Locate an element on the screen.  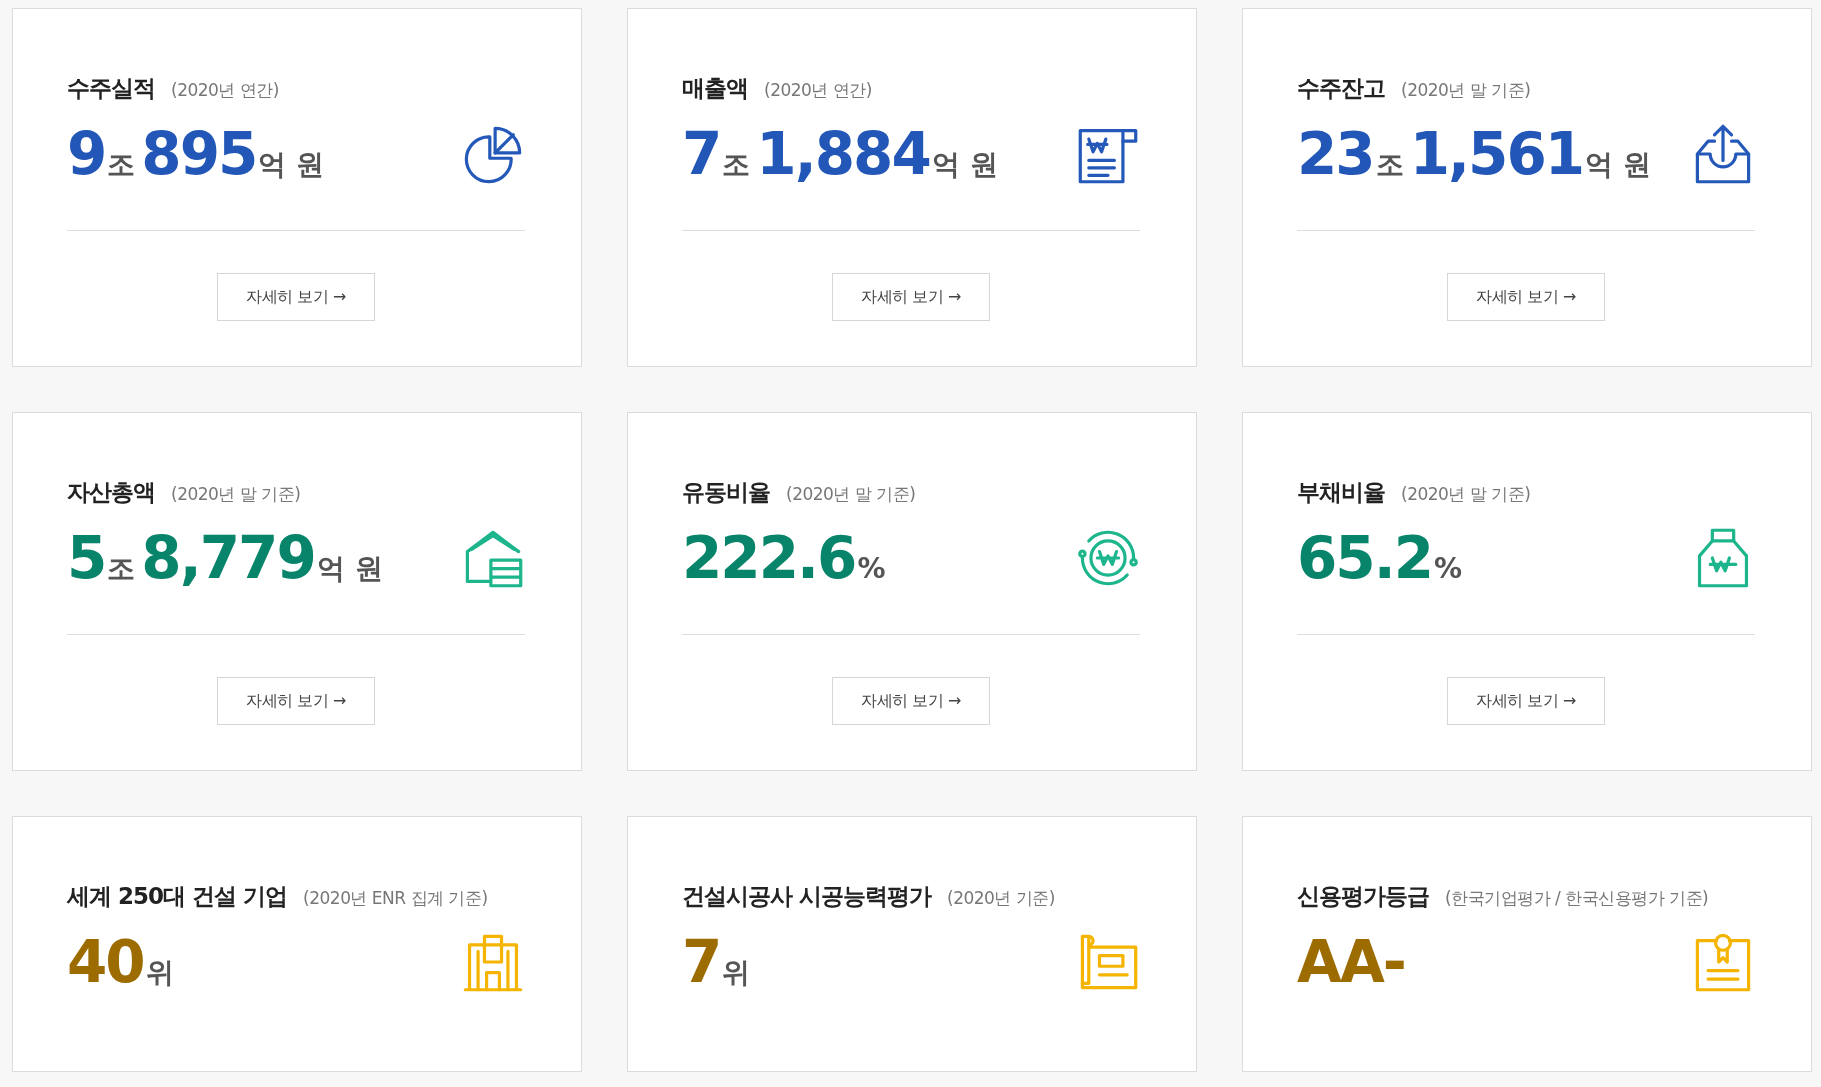
value-number: 8,779 is located at coordinates (228, 557).